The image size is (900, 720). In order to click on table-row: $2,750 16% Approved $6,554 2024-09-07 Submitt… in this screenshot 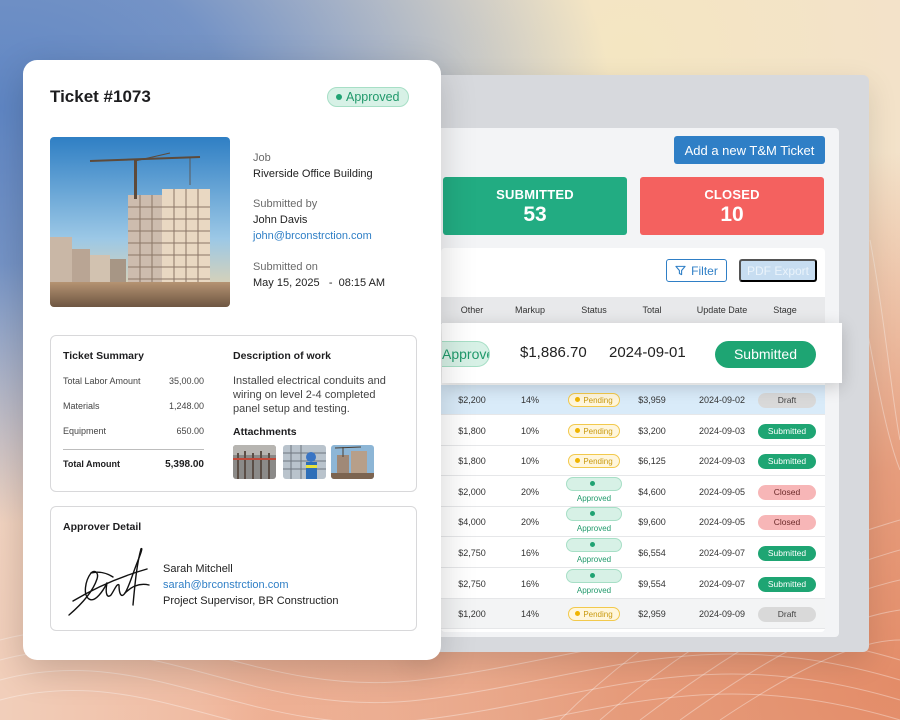, I will do `click(633, 553)`.